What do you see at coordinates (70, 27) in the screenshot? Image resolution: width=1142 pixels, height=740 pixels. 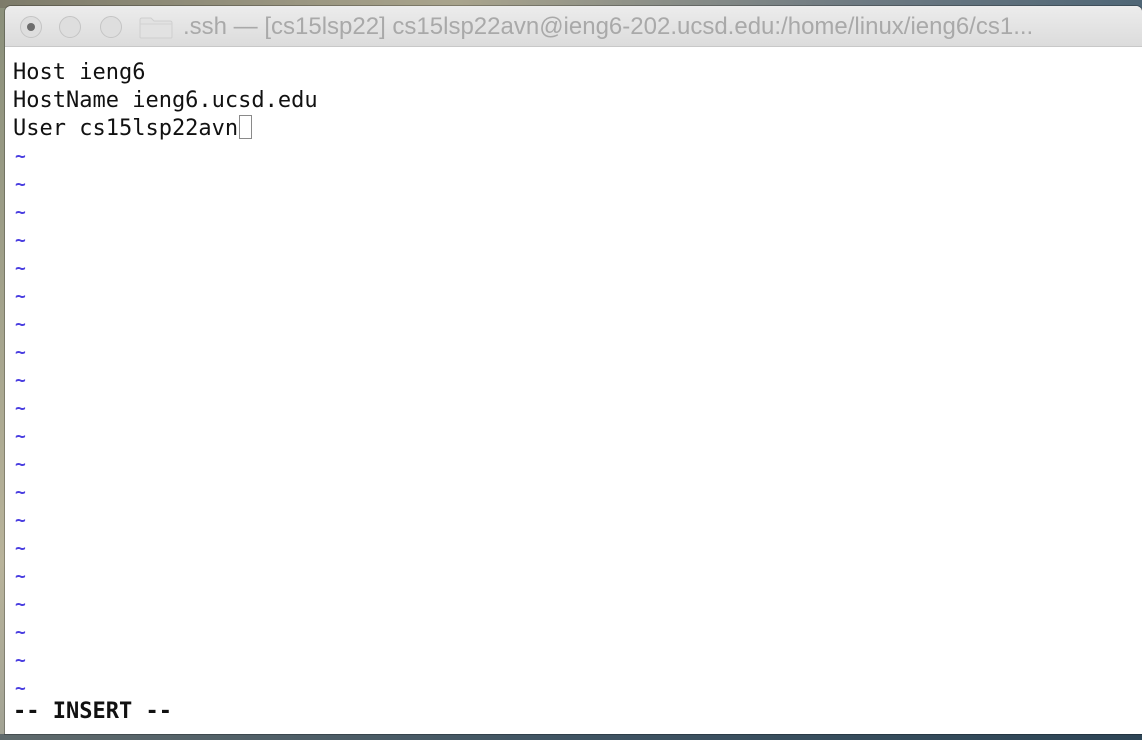 I see `minimize-icon` at bounding box center [70, 27].